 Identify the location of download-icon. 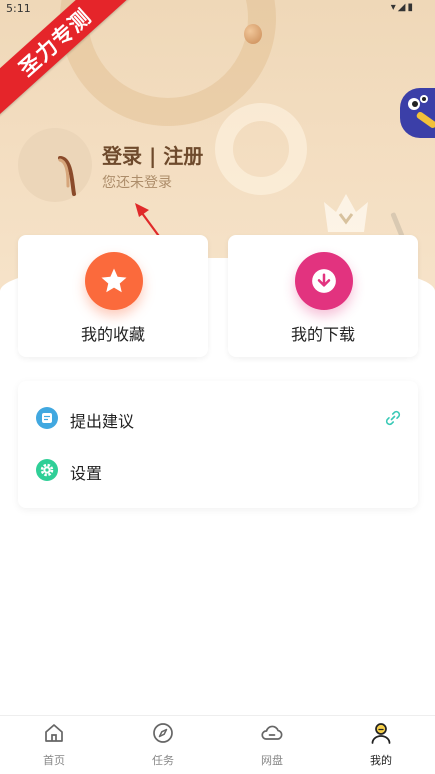
(324, 281).